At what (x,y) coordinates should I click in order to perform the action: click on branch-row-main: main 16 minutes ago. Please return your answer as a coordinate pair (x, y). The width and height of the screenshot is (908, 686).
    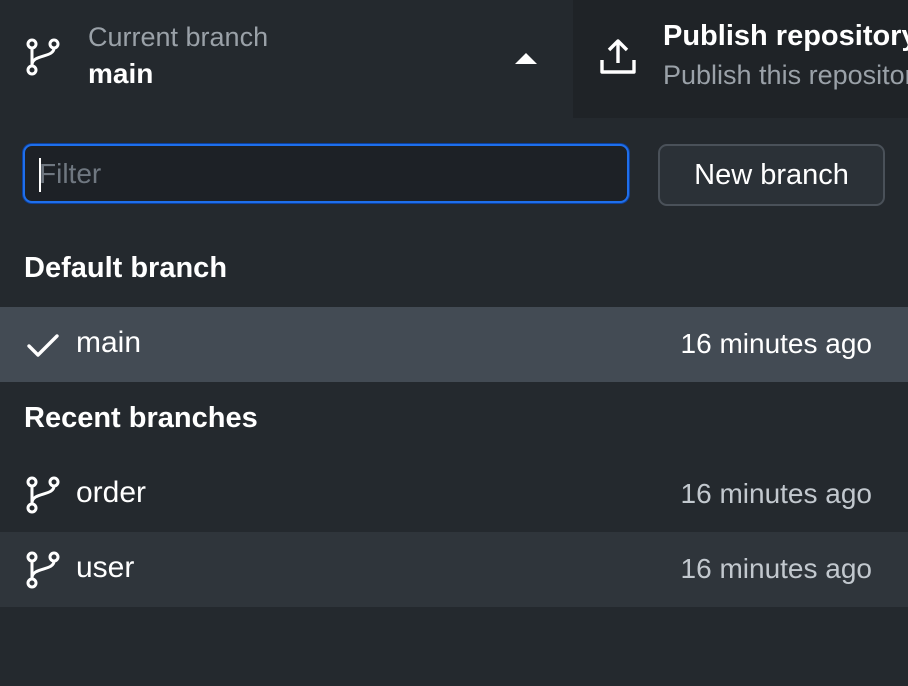
    Looking at the image, I should click on (454, 344).